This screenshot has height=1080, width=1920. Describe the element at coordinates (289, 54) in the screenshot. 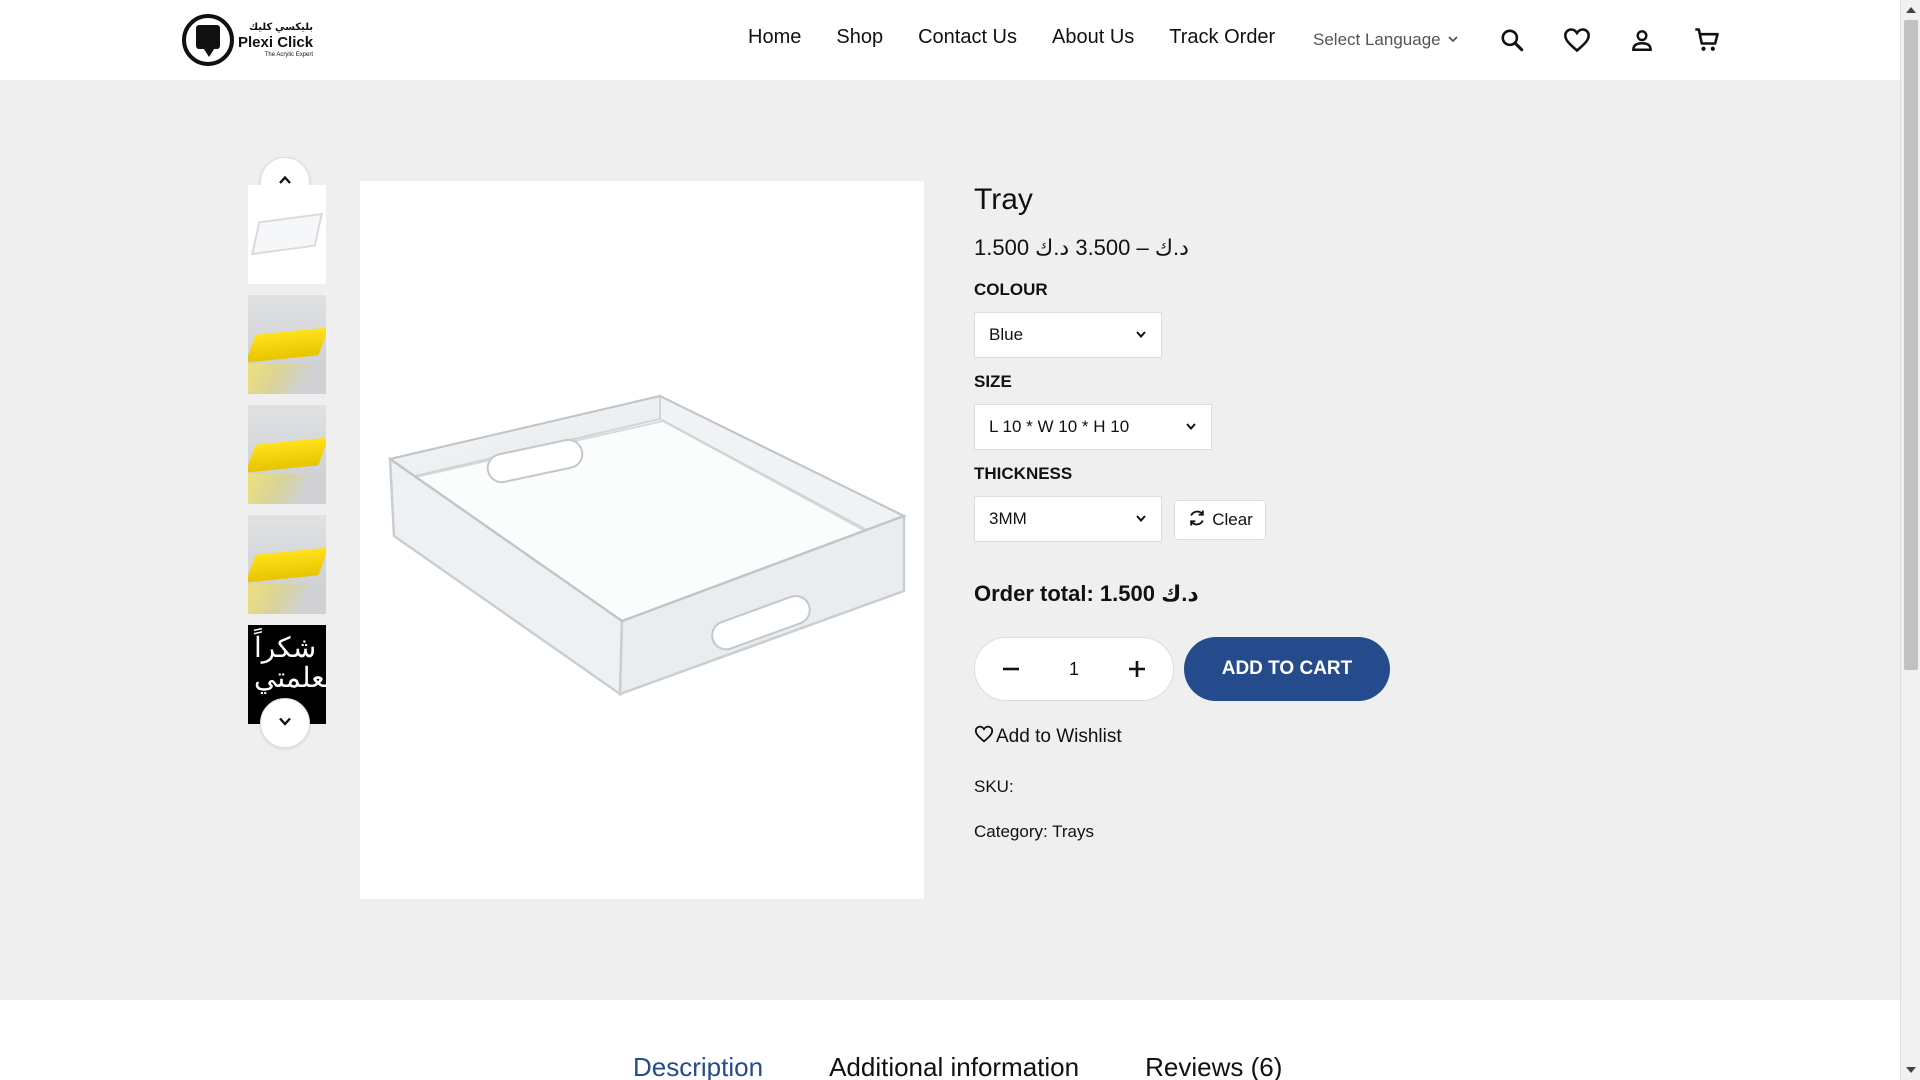

I see `logo-tagline: The Acrylic Expert` at that location.